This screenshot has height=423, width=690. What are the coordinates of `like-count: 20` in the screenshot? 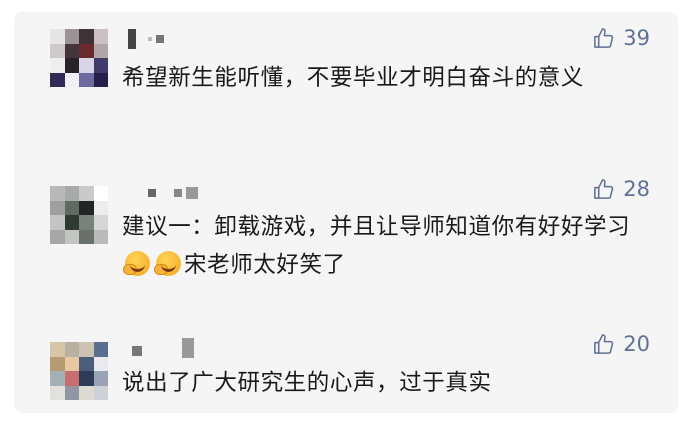 It's located at (636, 344).